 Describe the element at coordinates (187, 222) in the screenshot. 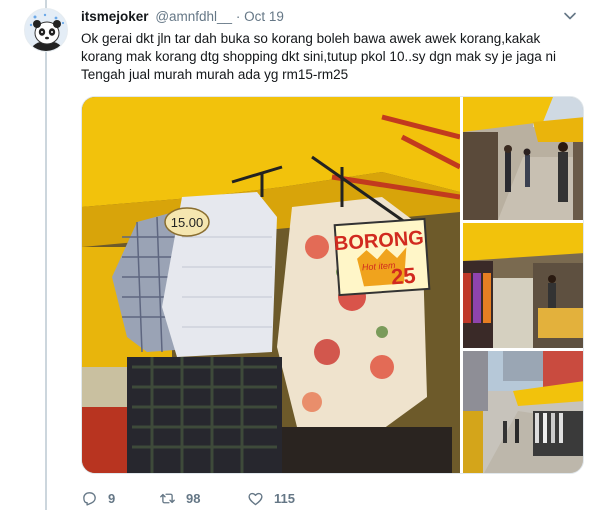

I see `price-tag-text: 15.00` at that location.